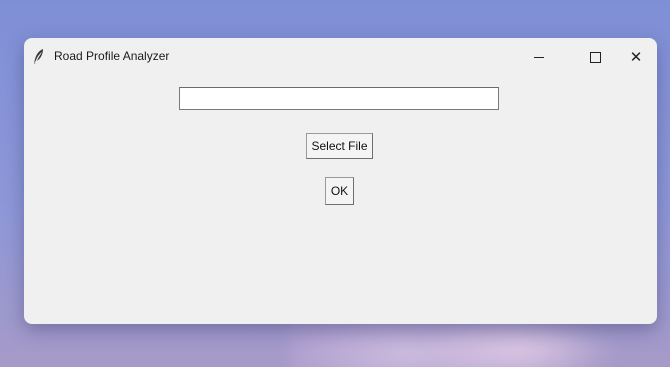 The width and height of the screenshot is (670, 367). Describe the element at coordinates (340, 57) in the screenshot. I see `title-bar: Road Profile Analyzer ✕` at that location.